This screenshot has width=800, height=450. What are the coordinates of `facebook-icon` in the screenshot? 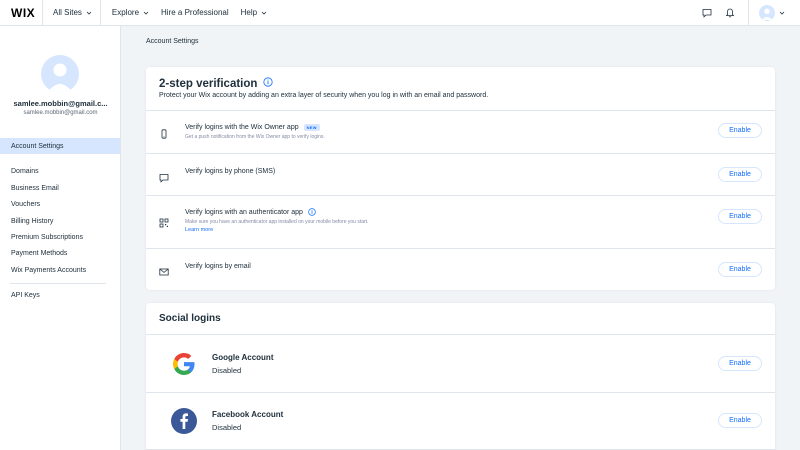 It's located at (184, 421).